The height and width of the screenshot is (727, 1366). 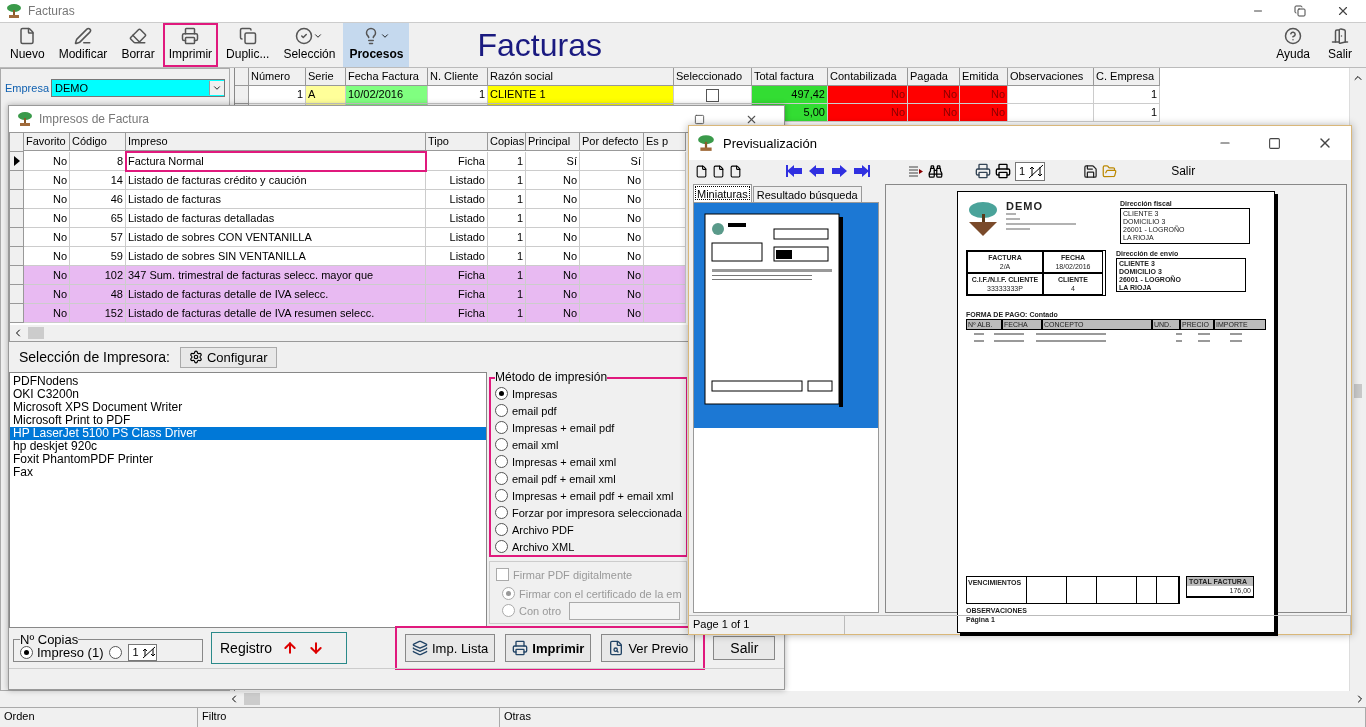 I want to click on table-cell: 46, so click(x=98, y=199).